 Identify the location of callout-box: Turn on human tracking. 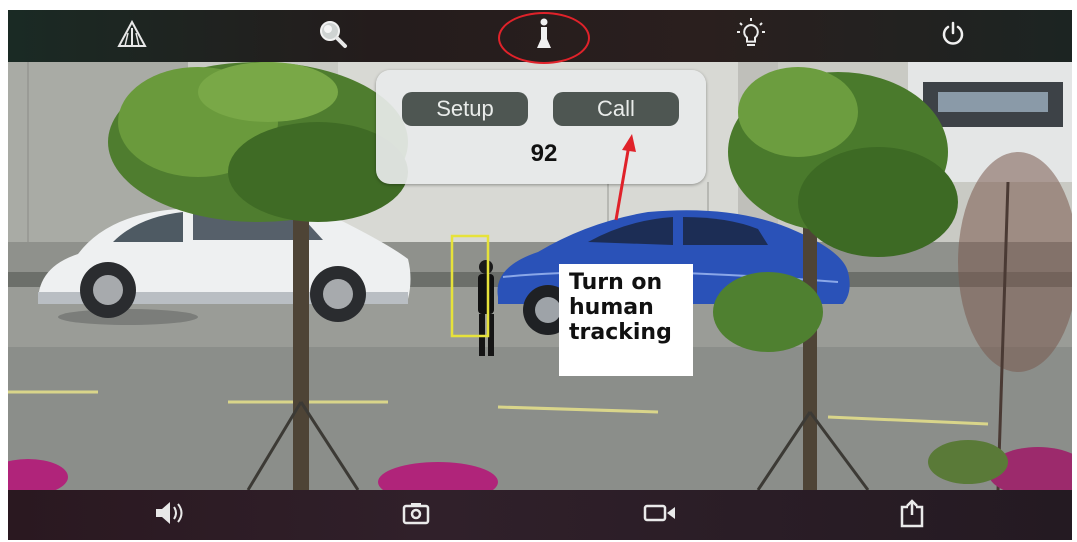
(626, 320).